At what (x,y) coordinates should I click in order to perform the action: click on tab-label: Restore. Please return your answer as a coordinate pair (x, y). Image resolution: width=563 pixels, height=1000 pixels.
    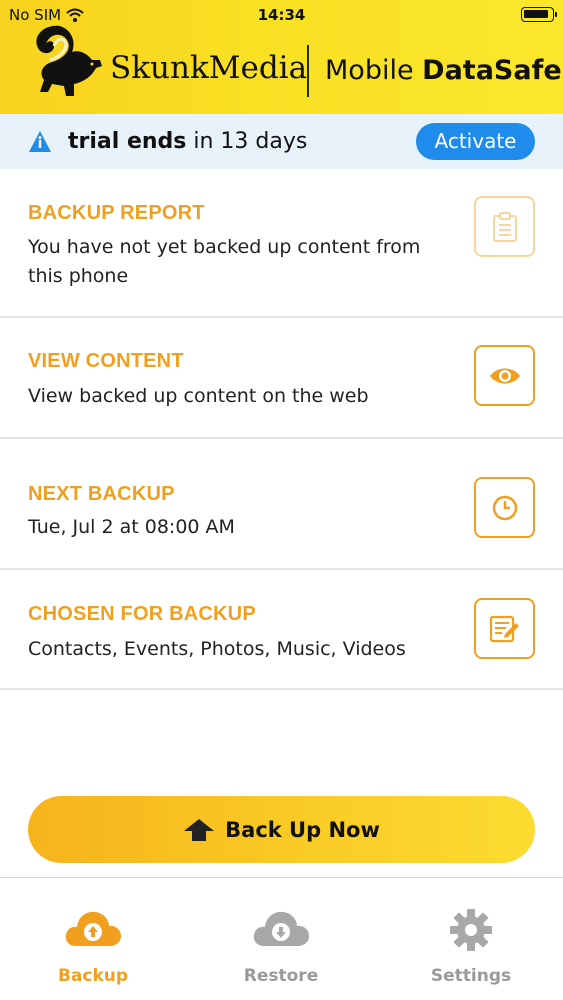
    Looking at the image, I should click on (281, 976).